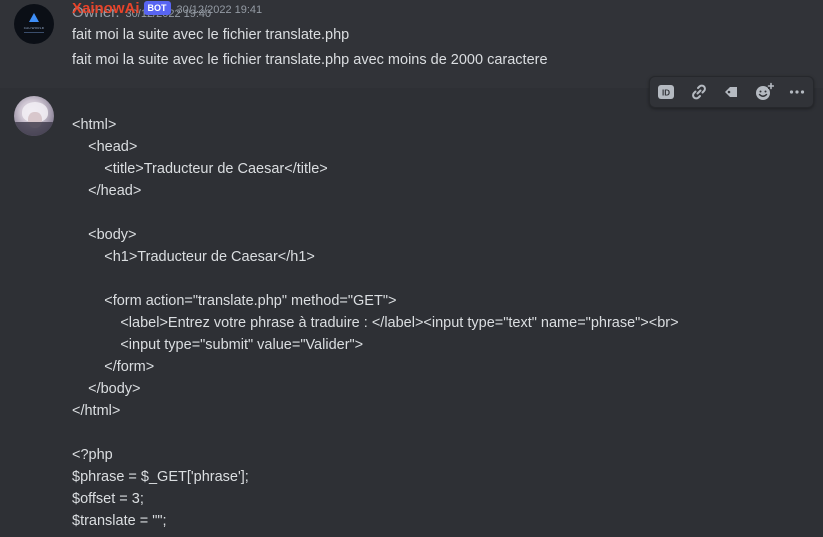  What do you see at coordinates (104, 235) in the screenshot?
I see `code-line: <body>` at bounding box center [104, 235].